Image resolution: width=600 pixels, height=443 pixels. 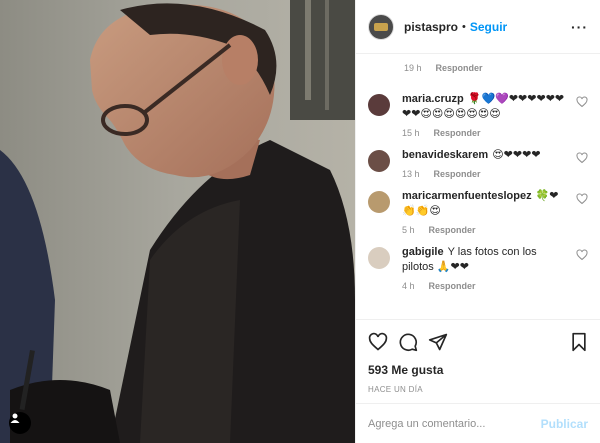 I want to click on post-timestamp: HACE UN DÍA, so click(x=395, y=389).